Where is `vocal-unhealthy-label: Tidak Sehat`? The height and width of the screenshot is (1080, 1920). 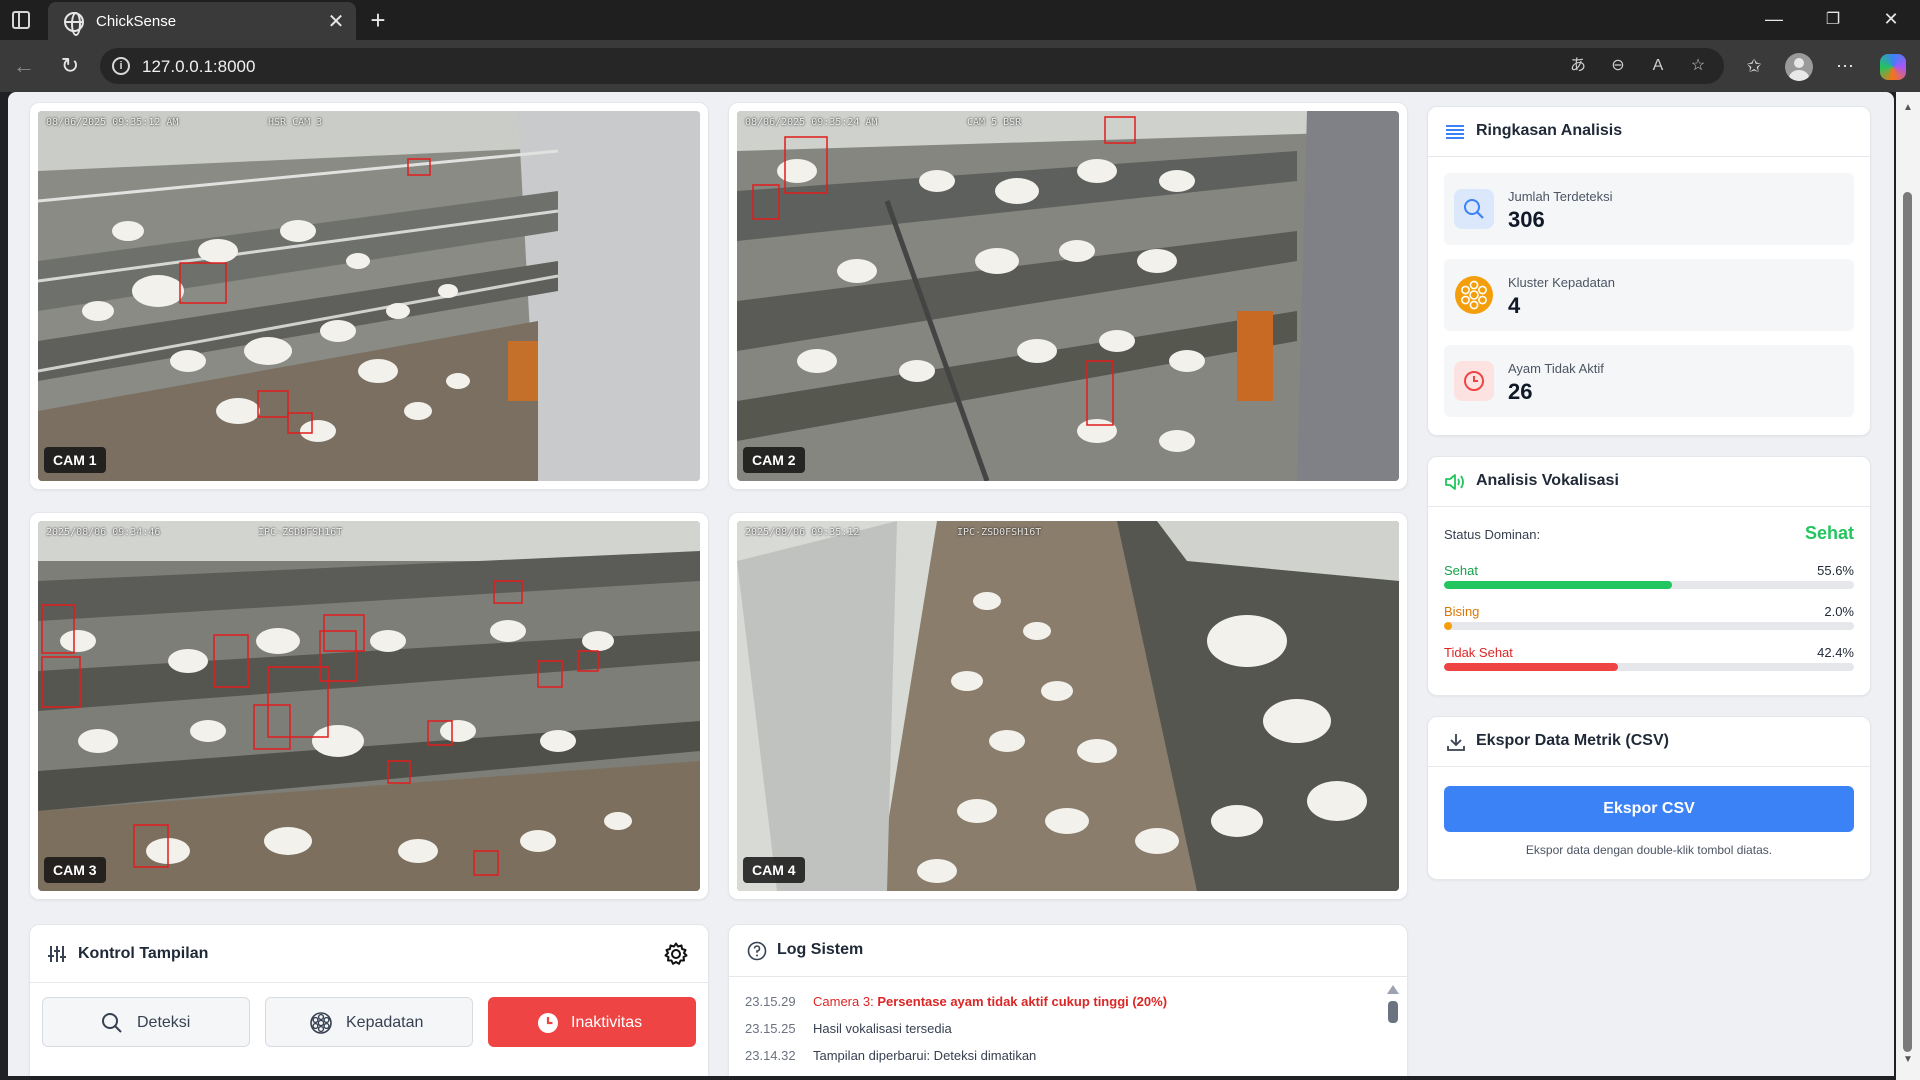
vocal-unhealthy-label: Tidak Sehat is located at coordinates (1478, 652).